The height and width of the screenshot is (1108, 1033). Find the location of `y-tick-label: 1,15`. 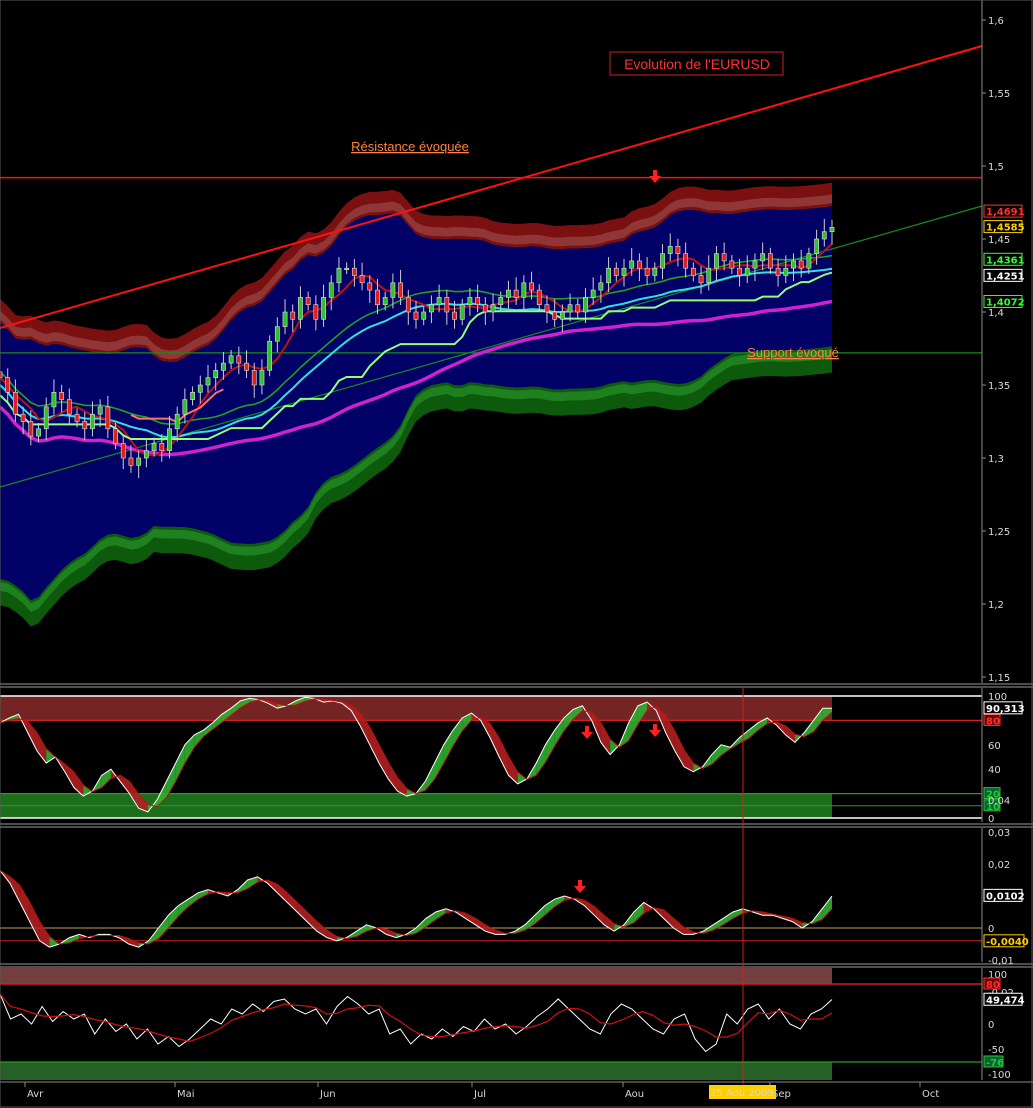

y-tick-label: 1,15 is located at coordinates (999, 678).